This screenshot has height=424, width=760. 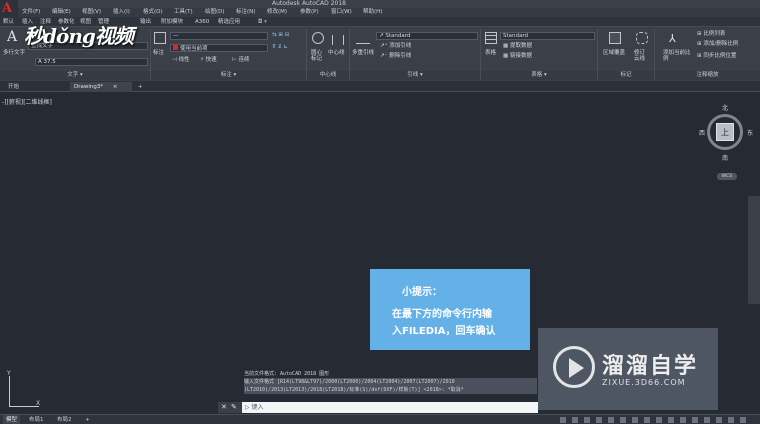 I want to click on document-tab-bar: 开始 Drawing3* × +, so click(x=380, y=86).